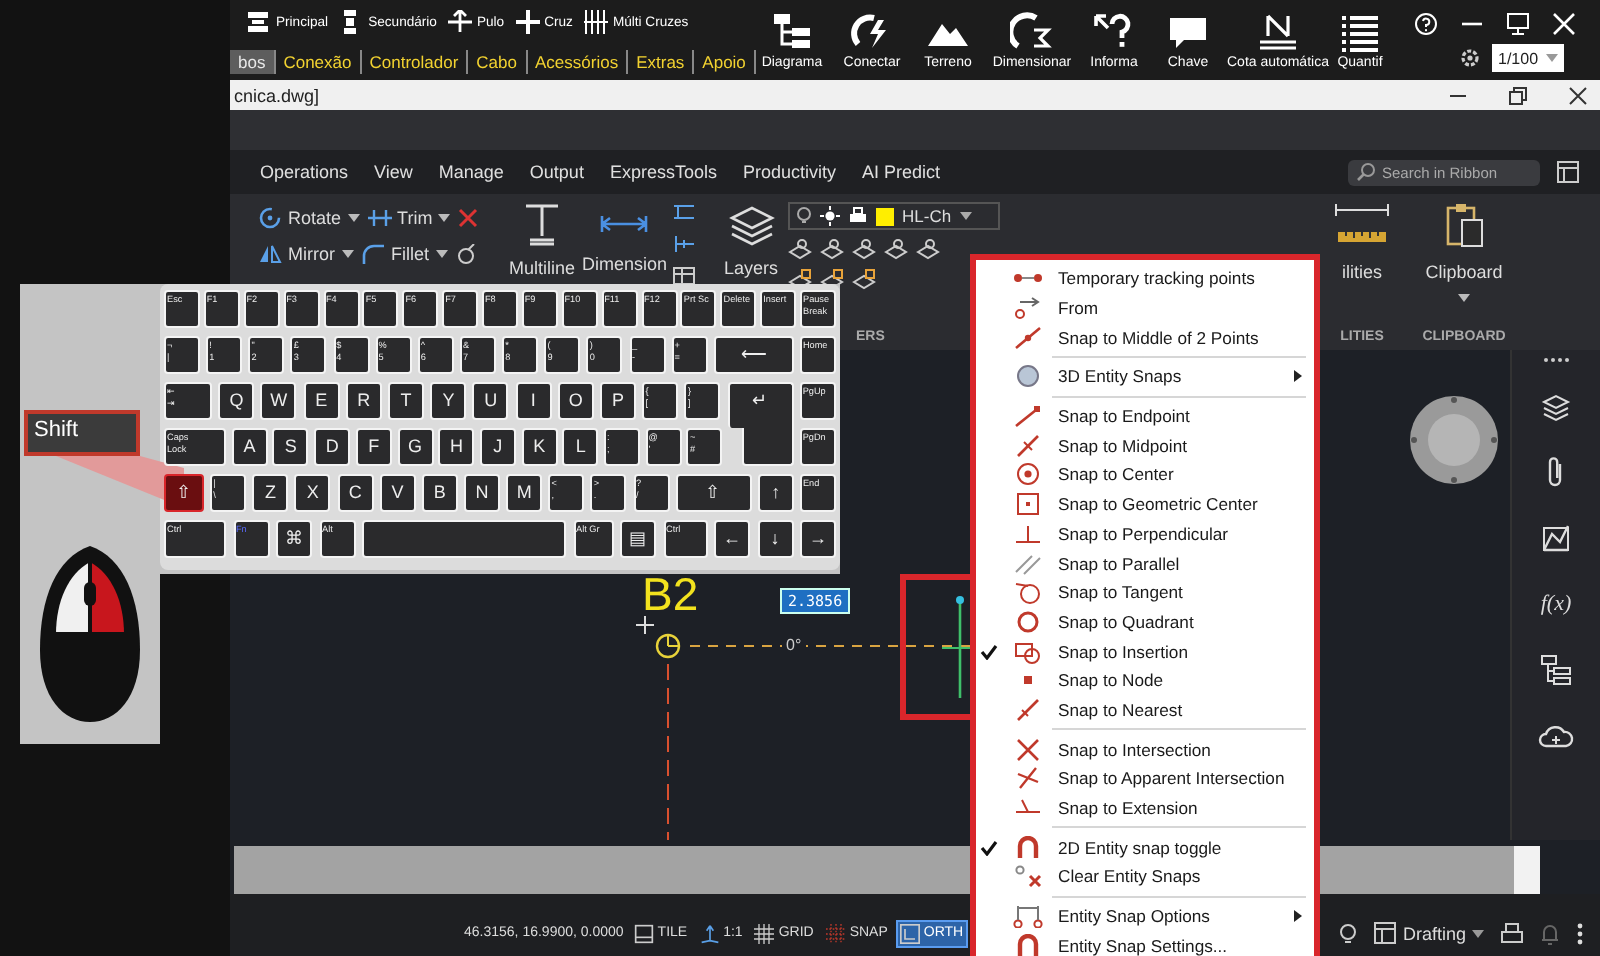 This screenshot has width=1600, height=956. I want to click on restore-icon, so click(1518, 95).